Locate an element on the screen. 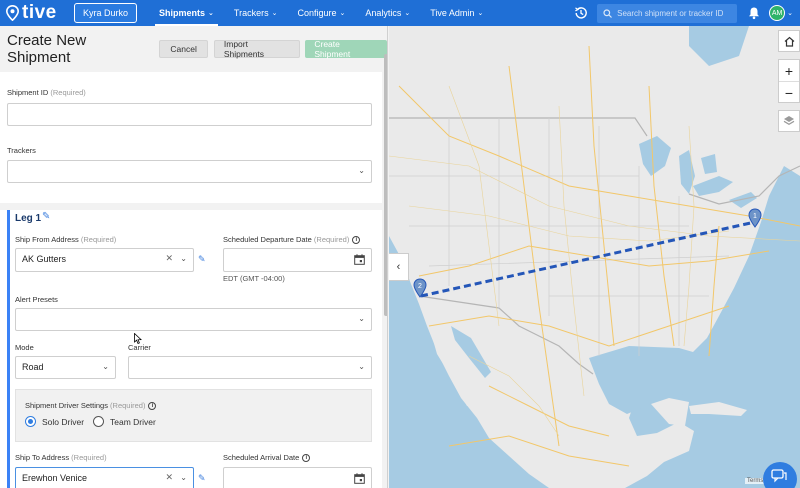  team-driver-radio is located at coordinates (98, 421).